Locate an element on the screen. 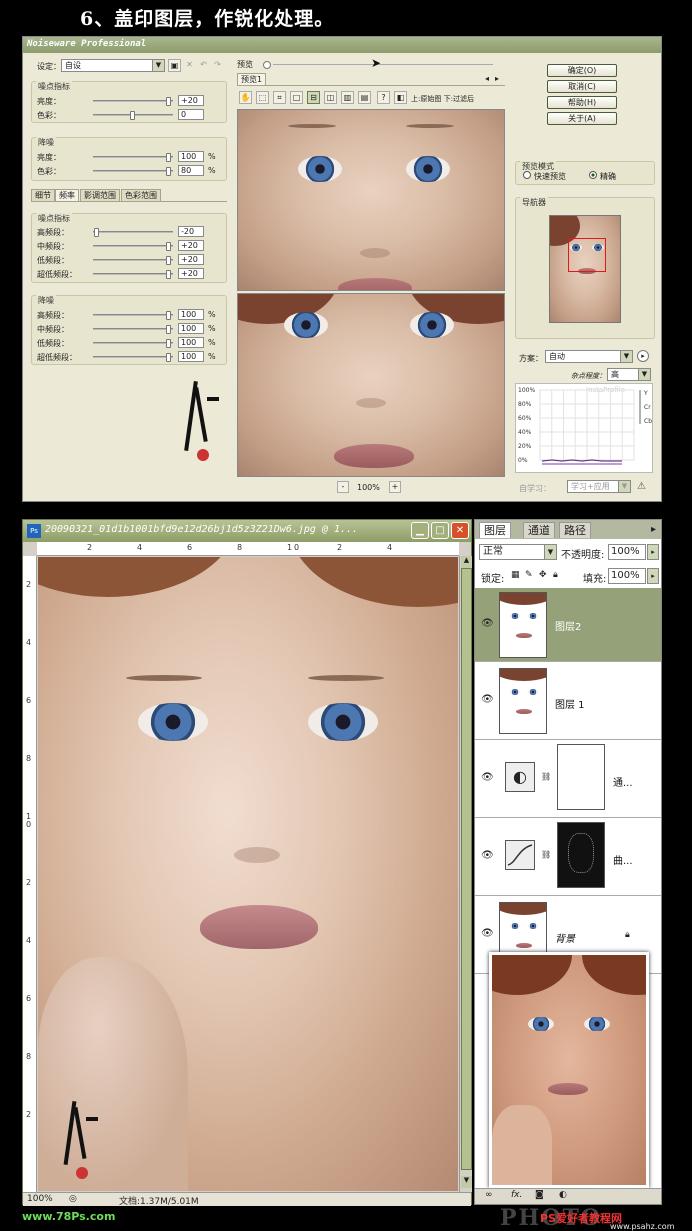  save-preset-icon: ▣ is located at coordinates (174, 65).